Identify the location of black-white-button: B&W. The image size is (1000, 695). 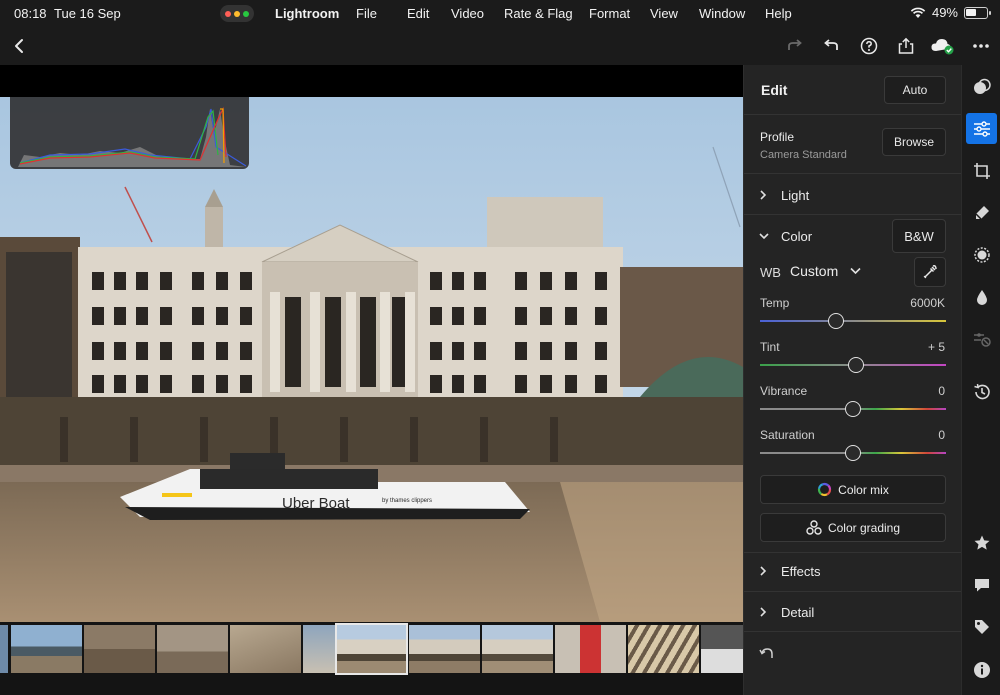
(919, 236).